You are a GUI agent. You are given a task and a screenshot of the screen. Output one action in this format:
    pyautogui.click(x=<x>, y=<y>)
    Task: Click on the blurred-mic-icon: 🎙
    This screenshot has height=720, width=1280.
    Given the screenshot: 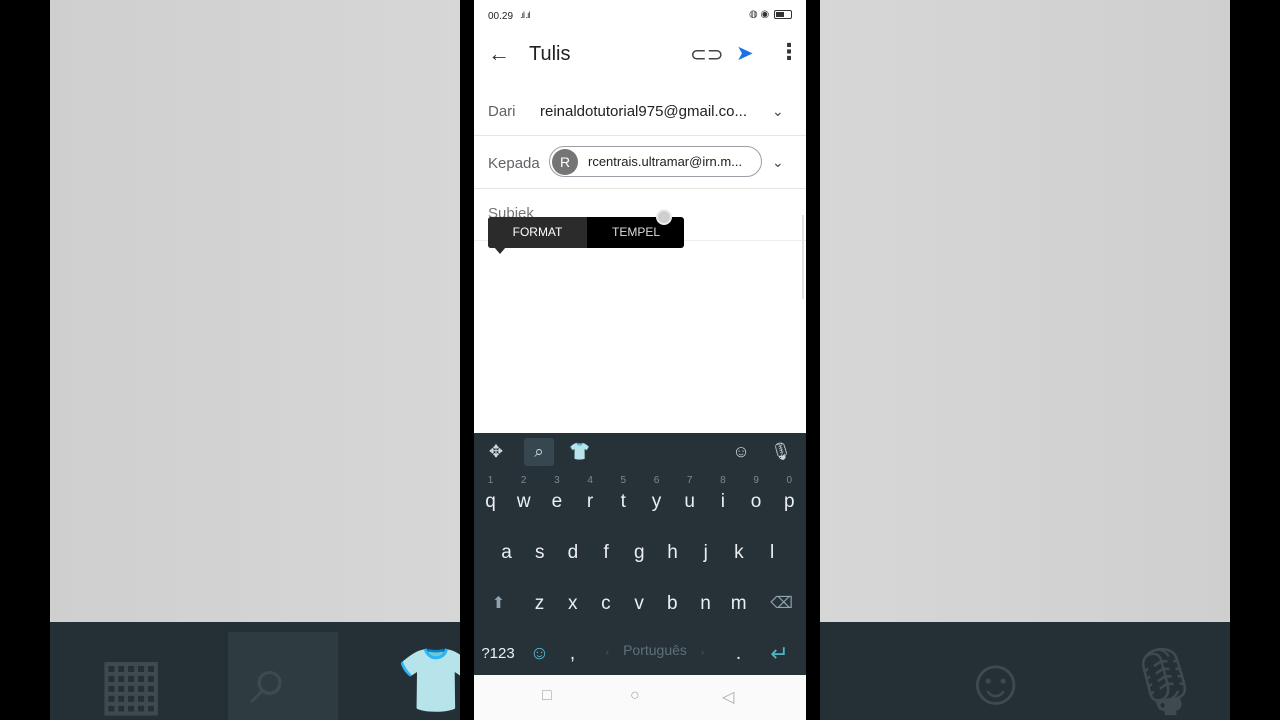 What is the action you would take?
    pyautogui.click(x=1164, y=681)
    